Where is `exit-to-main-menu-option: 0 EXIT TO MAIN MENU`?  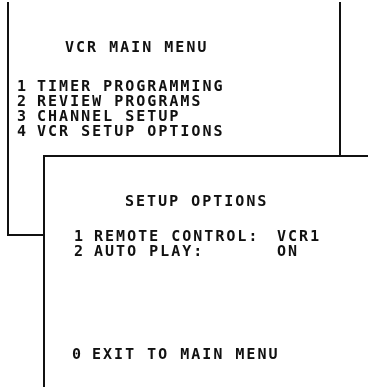 exit-to-main-menu-option: 0 EXIT TO MAIN MENU is located at coordinates (176, 354).